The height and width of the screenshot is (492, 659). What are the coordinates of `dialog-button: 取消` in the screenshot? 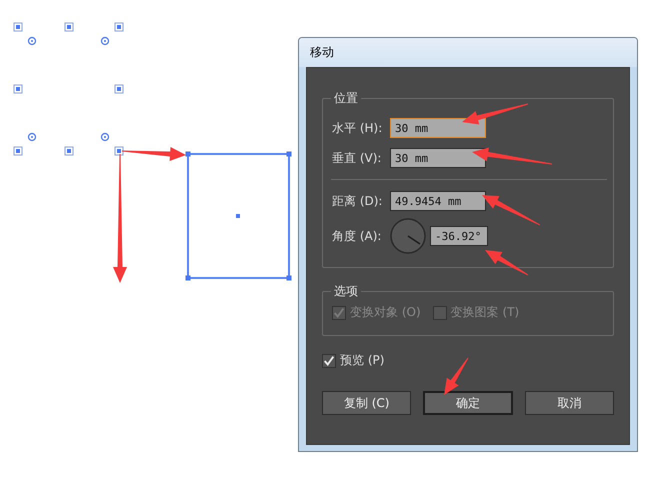 It's located at (569, 403).